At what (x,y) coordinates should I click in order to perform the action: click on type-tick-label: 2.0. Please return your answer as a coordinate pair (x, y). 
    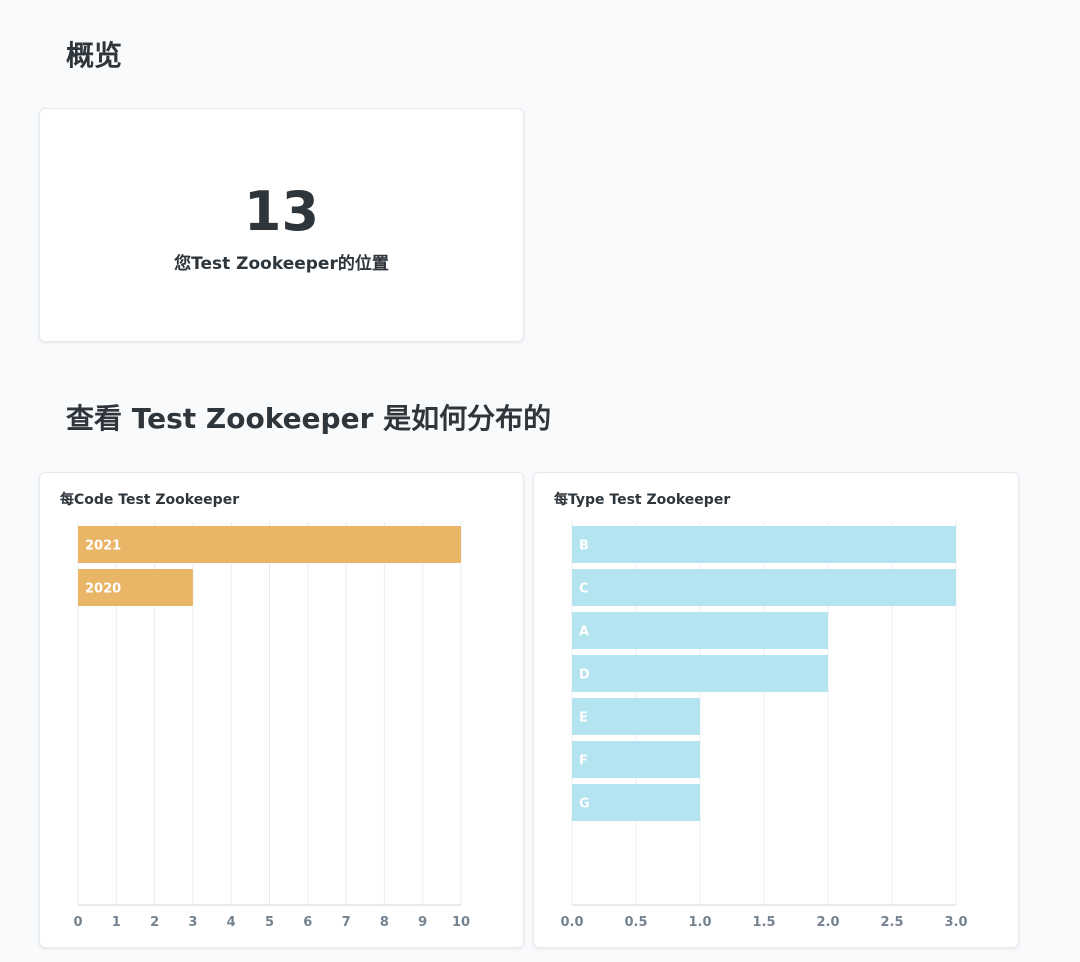
    Looking at the image, I should click on (827, 922).